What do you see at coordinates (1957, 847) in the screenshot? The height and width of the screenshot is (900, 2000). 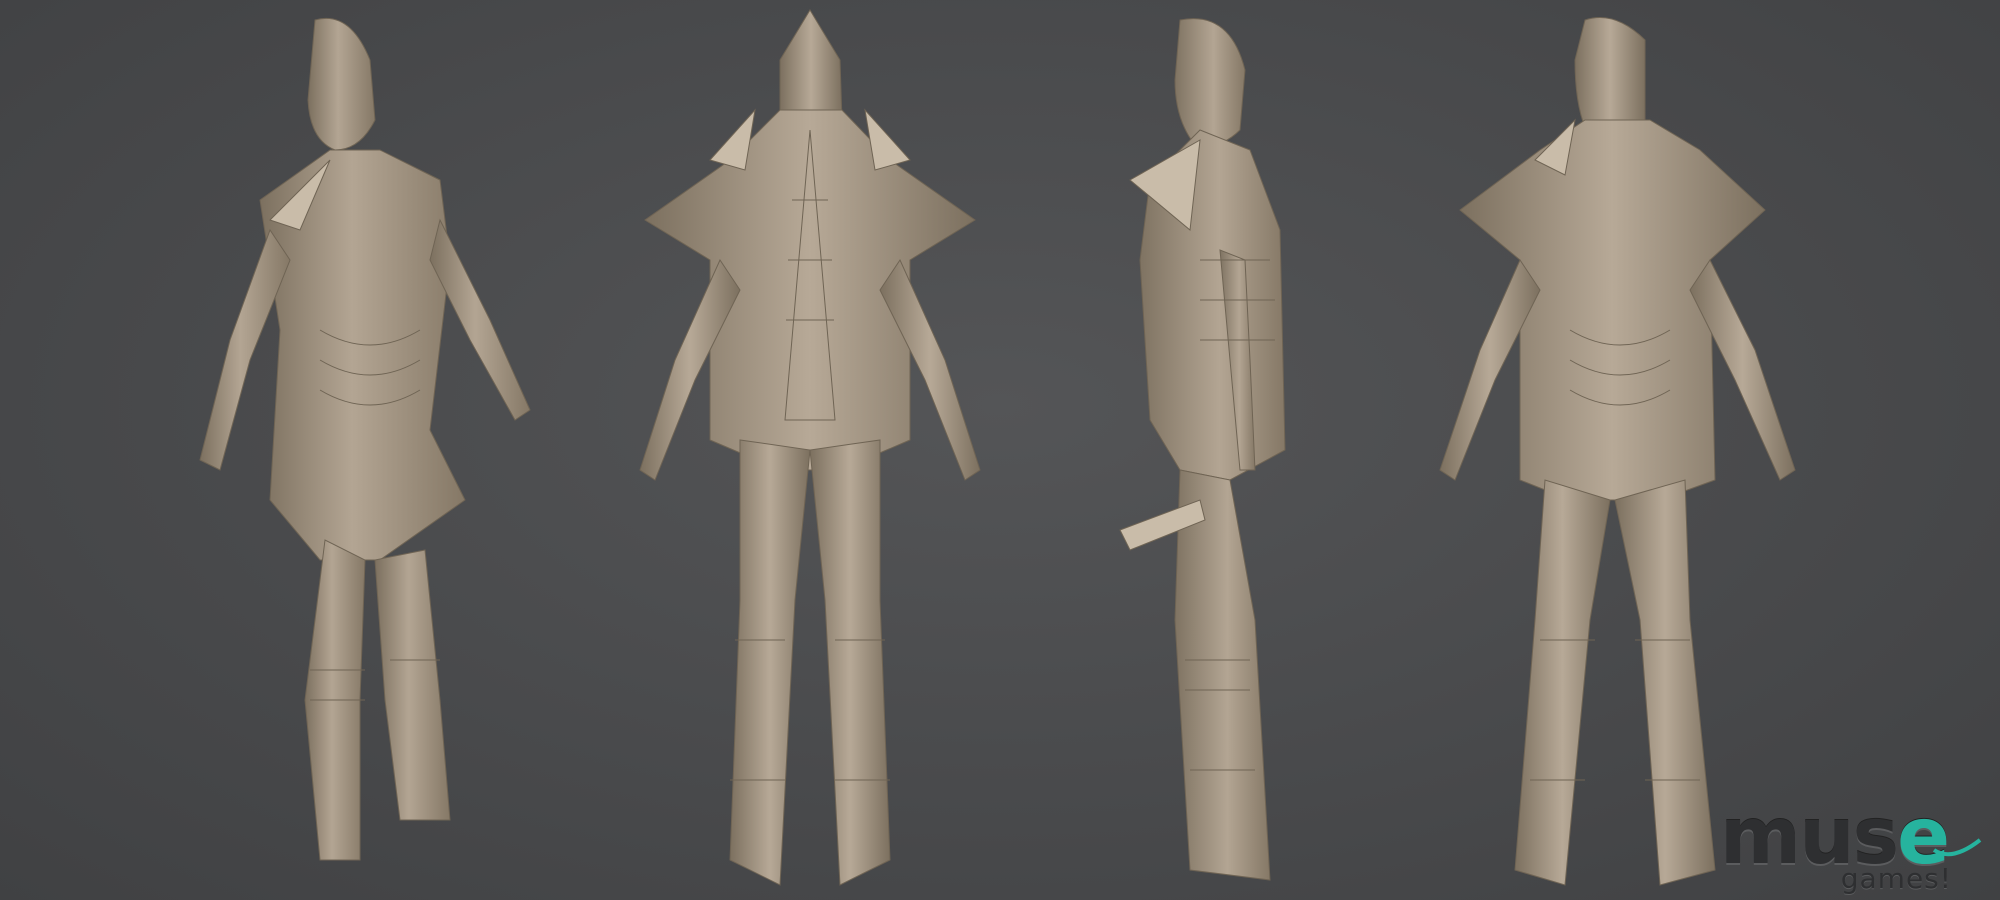 I see `swoosh-icon` at bounding box center [1957, 847].